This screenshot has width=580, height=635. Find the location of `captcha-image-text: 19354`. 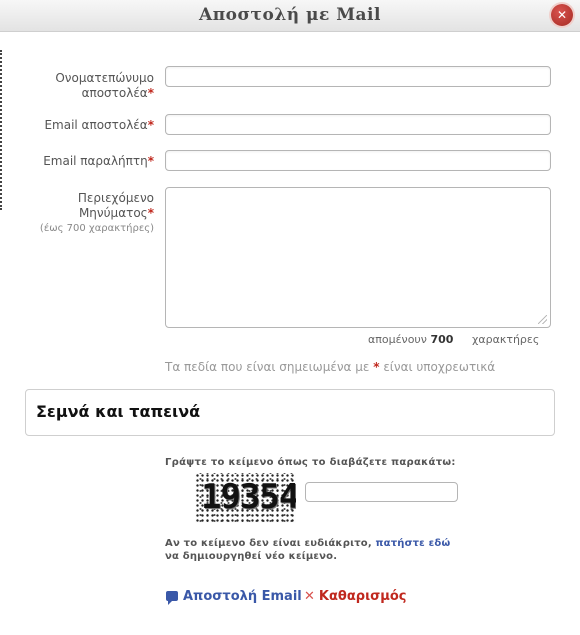

captcha-image-text: 19354 is located at coordinates (248, 497).